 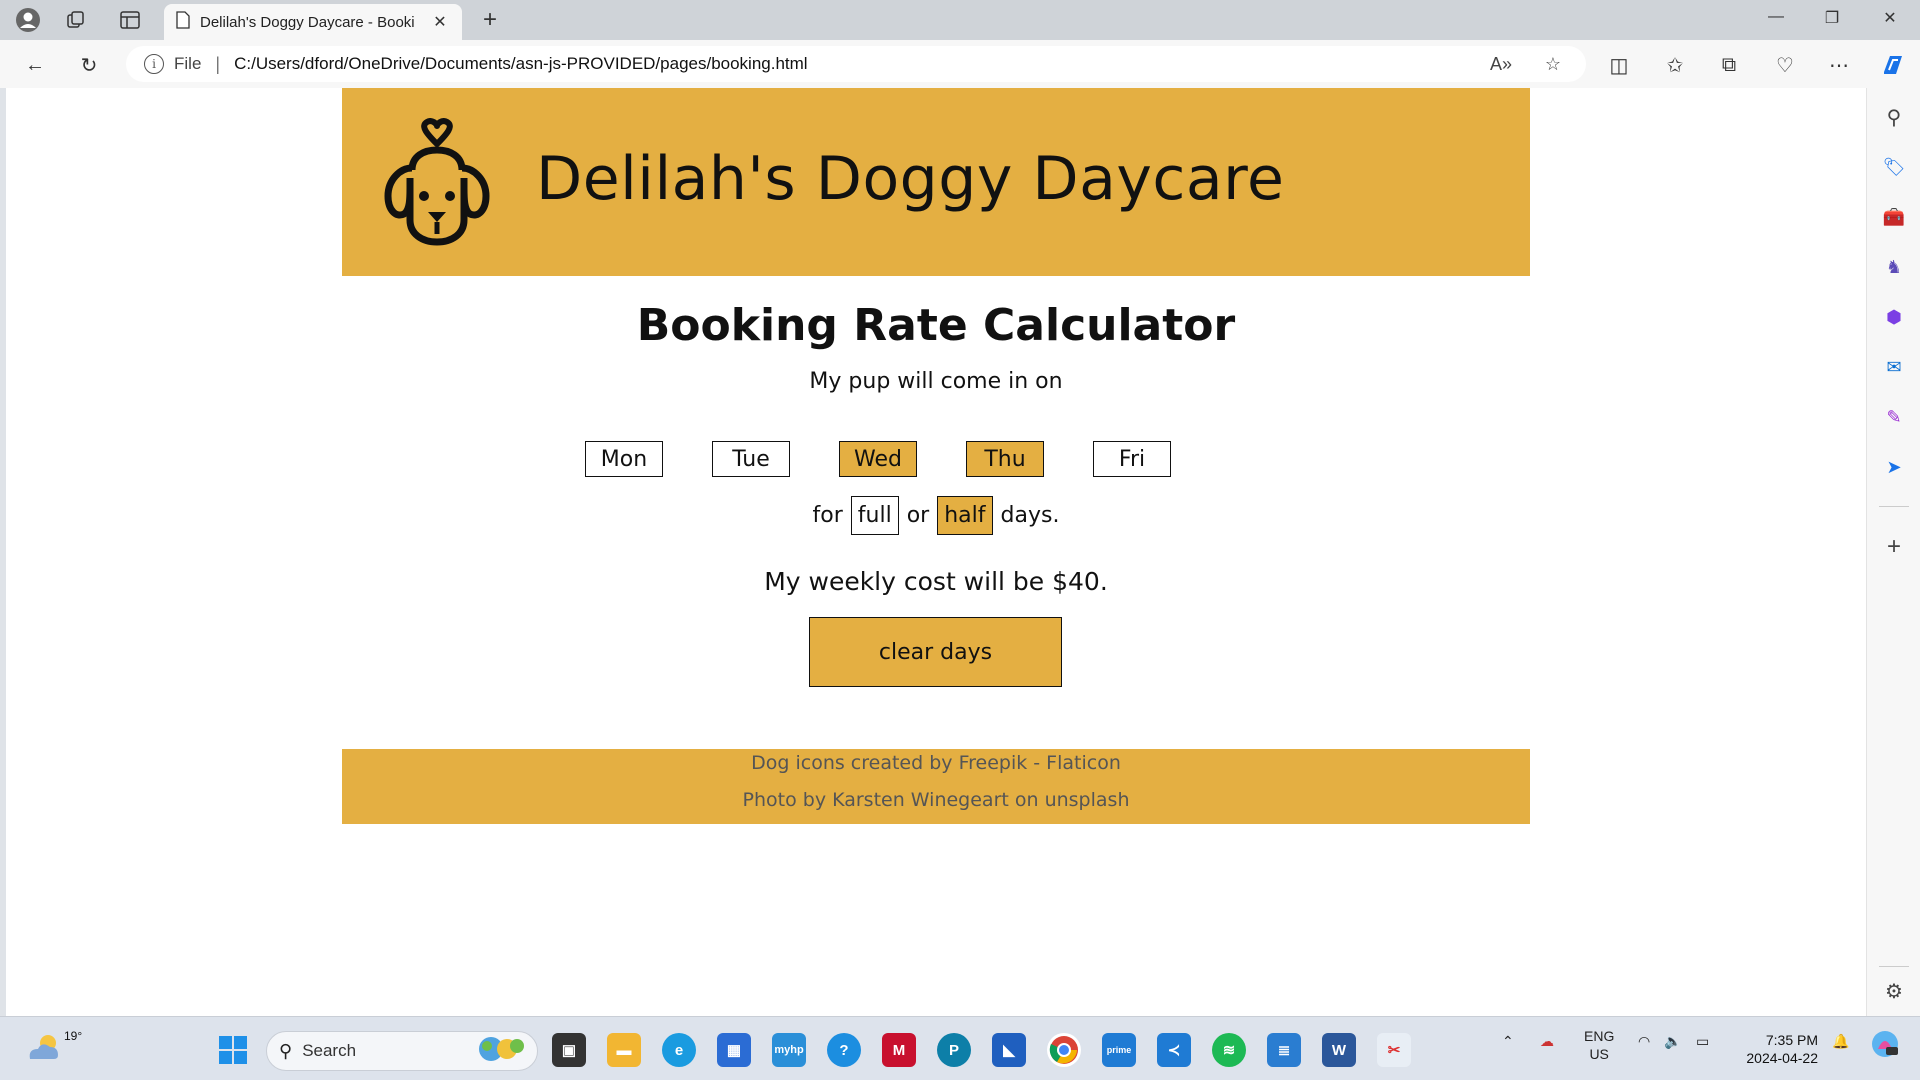 What do you see at coordinates (910, 179) in the screenshot?
I see `site-title: Delilah's Doggy Daycare` at bounding box center [910, 179].